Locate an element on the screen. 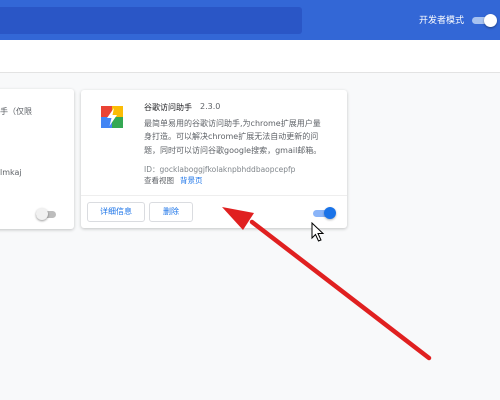 This screenshot has width=500, height=400. partial-description-text: 手（仅限 is located at coordinates (16, 111).